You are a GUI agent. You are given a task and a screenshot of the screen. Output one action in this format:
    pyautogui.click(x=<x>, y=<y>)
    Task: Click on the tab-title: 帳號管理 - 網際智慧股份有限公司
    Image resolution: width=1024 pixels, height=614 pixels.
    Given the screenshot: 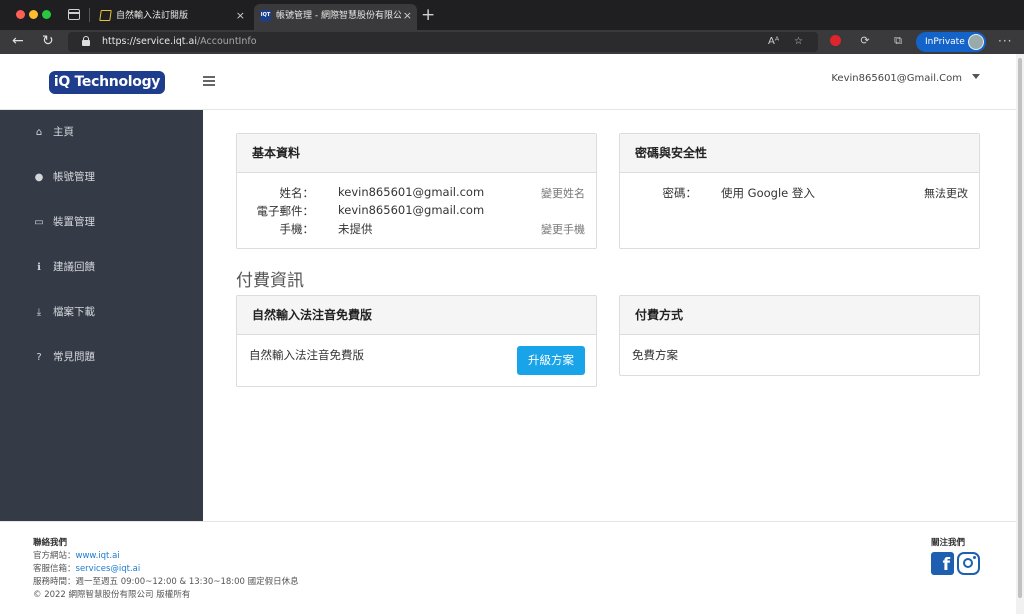 What is the action you would take?
    pyautogui.click(x=338, y=16)
    